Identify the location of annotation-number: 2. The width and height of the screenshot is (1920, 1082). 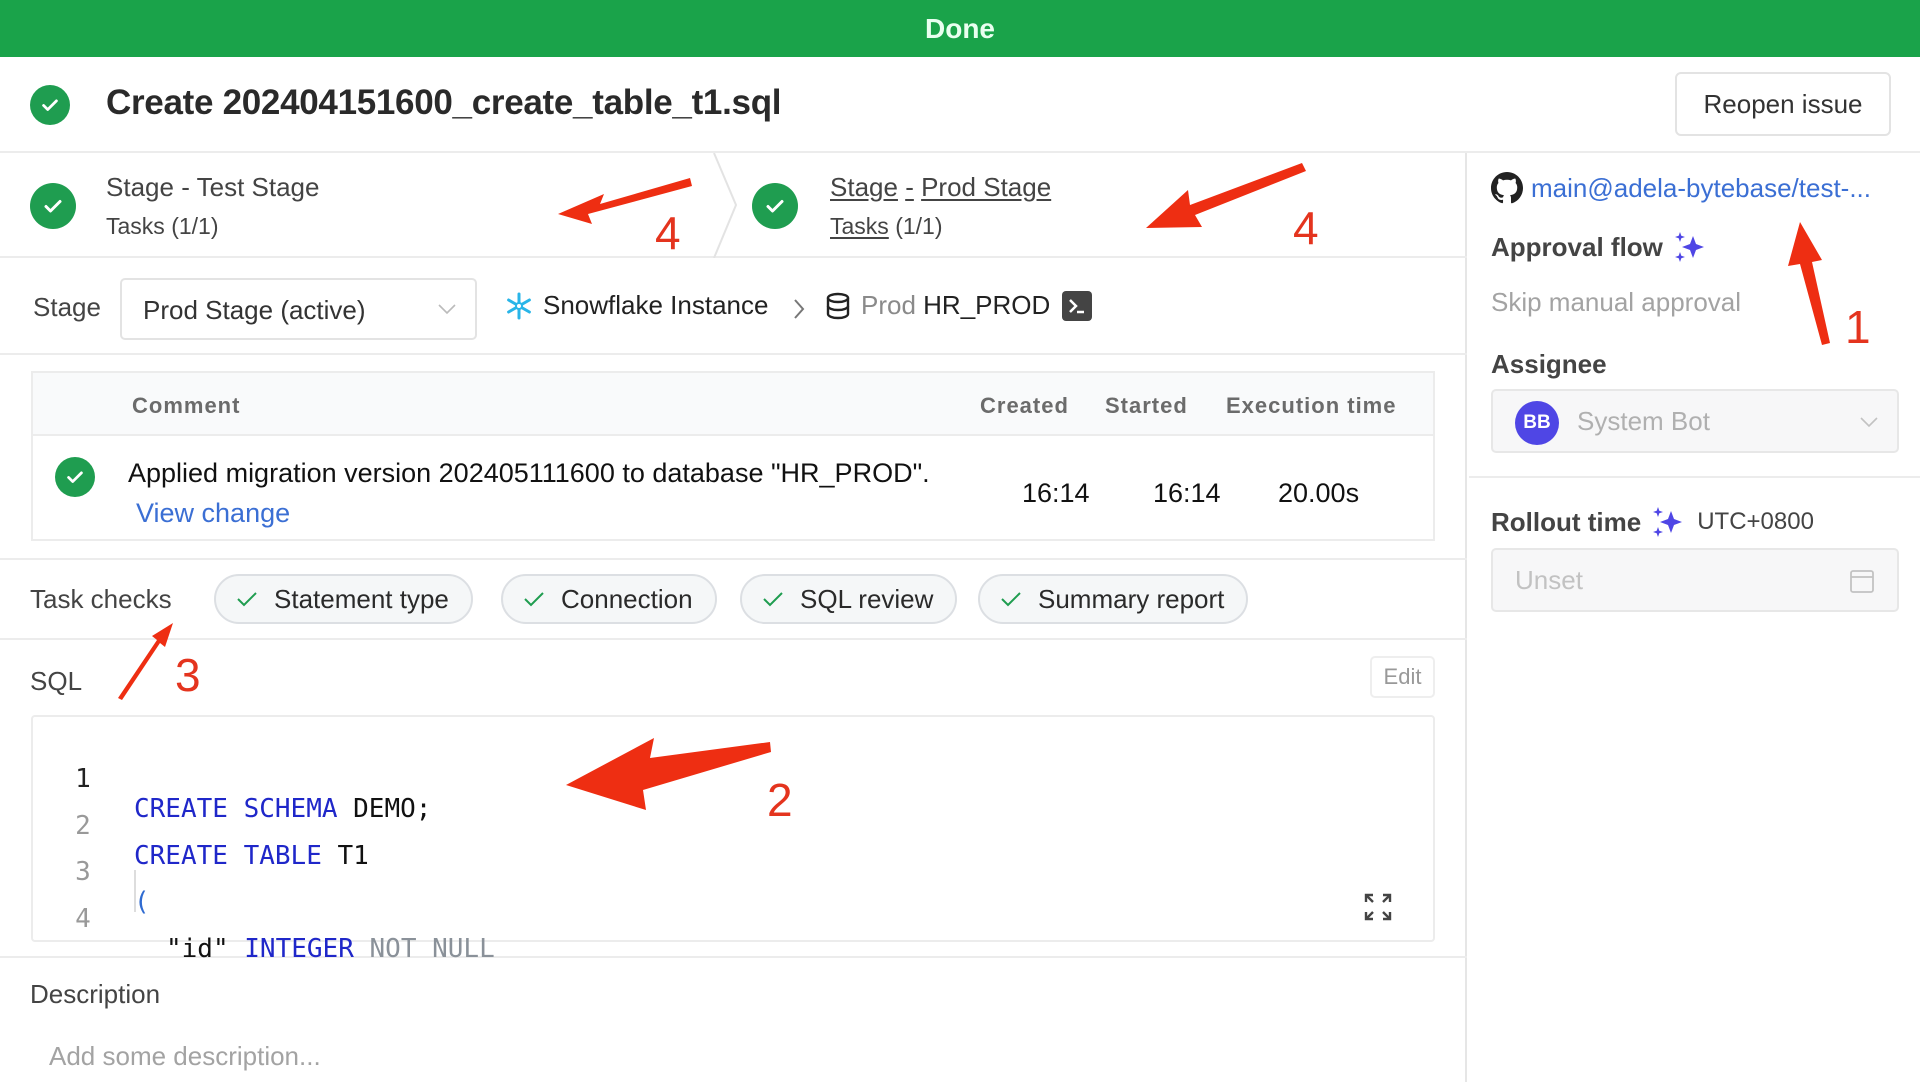
(780, 800).